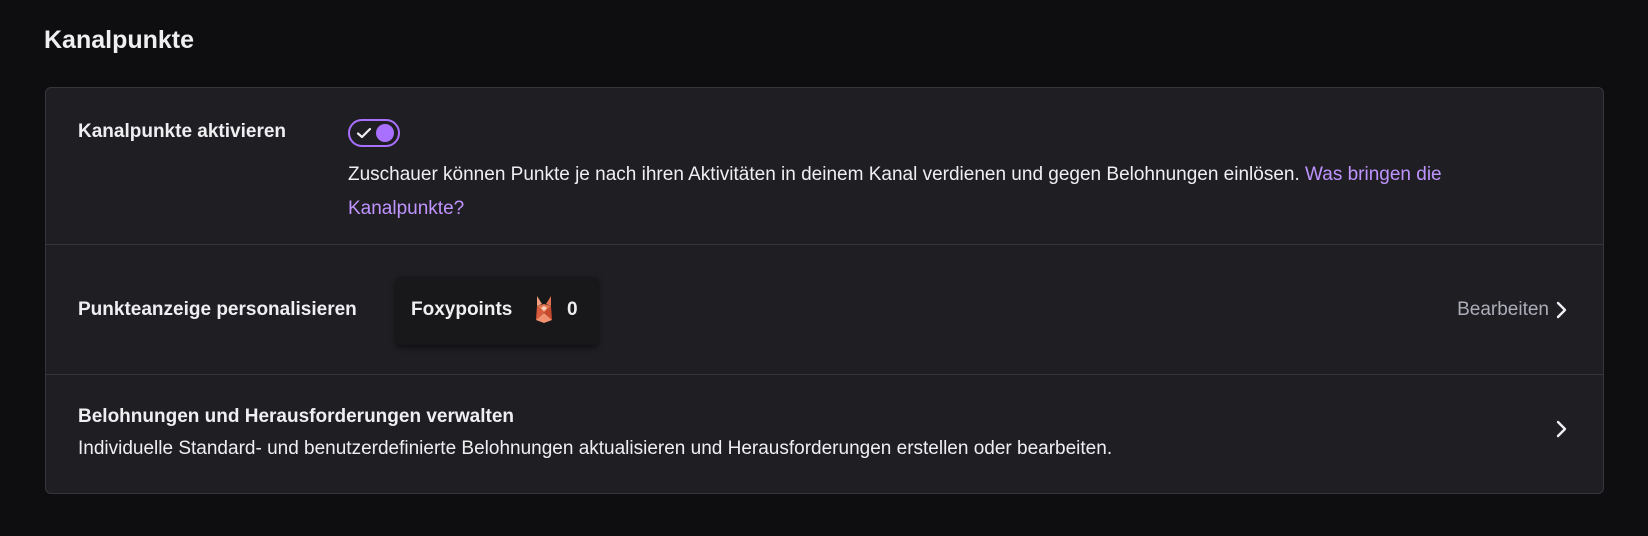  I want to click on checkmark-icon, so click(364, 133).